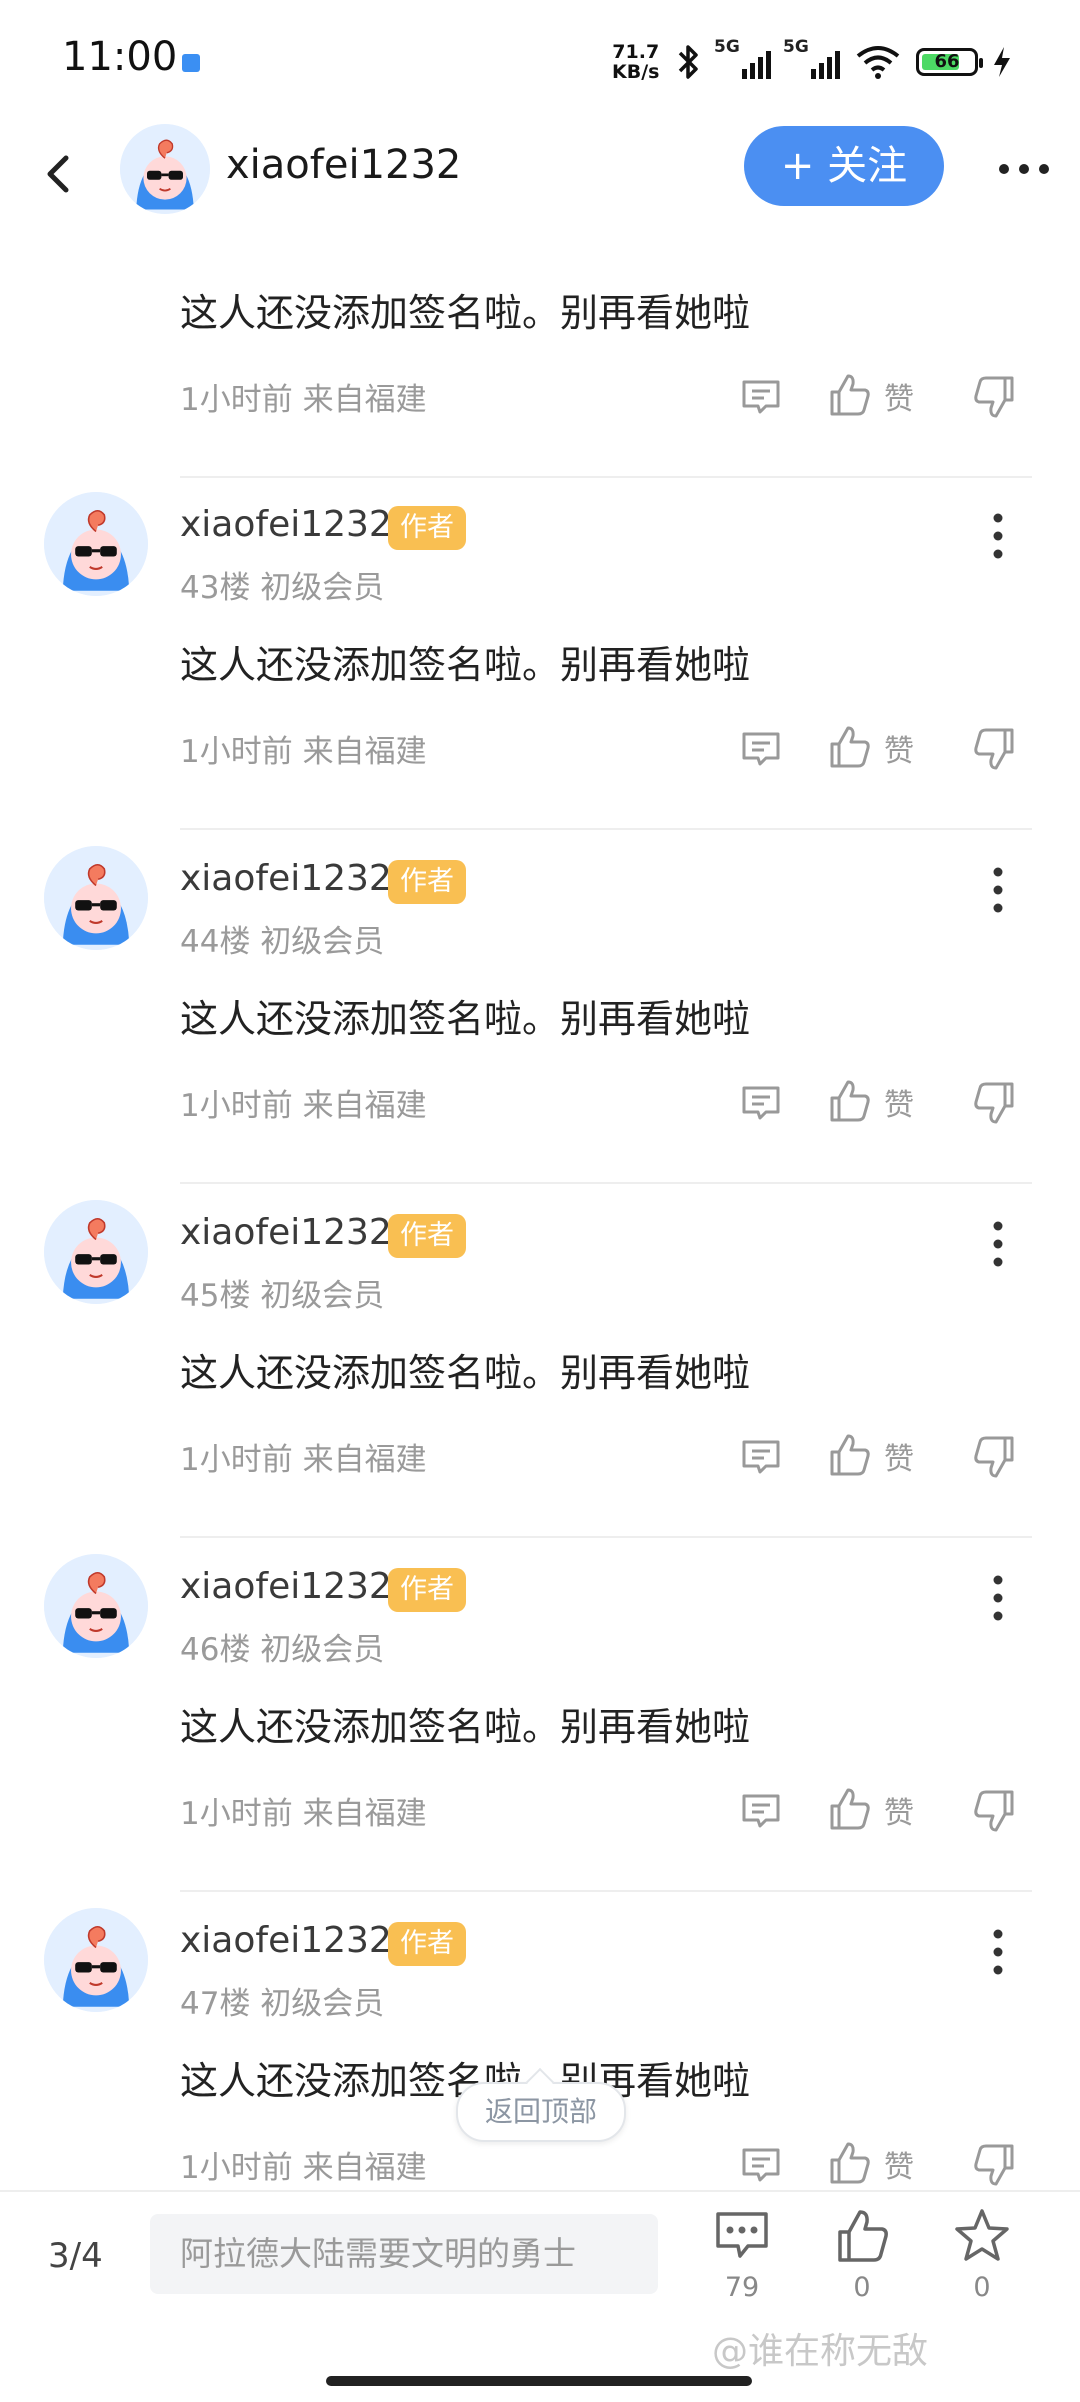 This screenshot has width=1080, height=2402. I want to click on comments-button: 79, so click(742, 2254).